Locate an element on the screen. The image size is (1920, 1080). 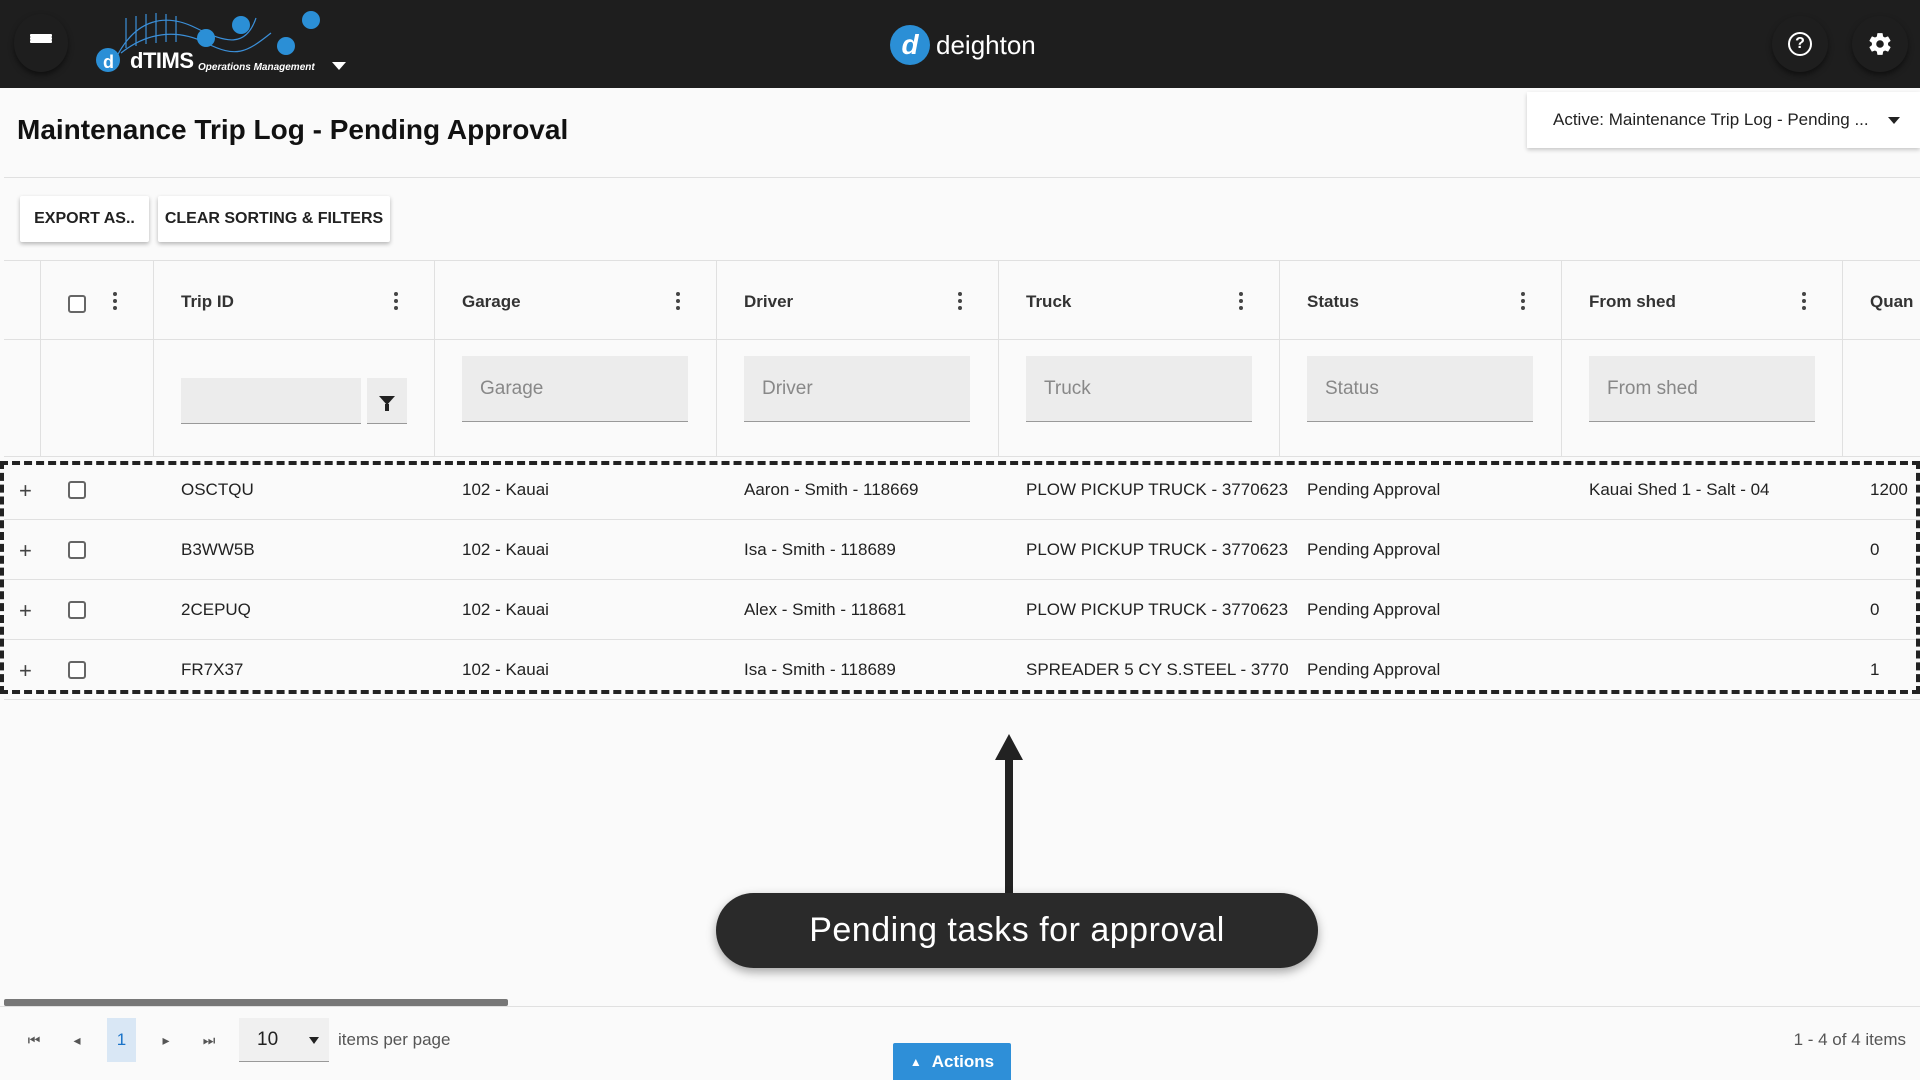
driver-filter-input: Driver is located at coordinates (857, 389).